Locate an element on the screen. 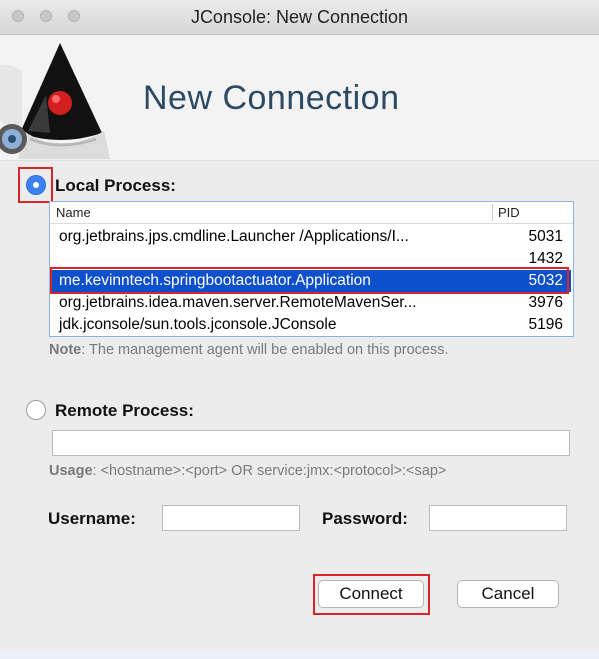  column-header-pid: PID is located at coordinates (509, 212).